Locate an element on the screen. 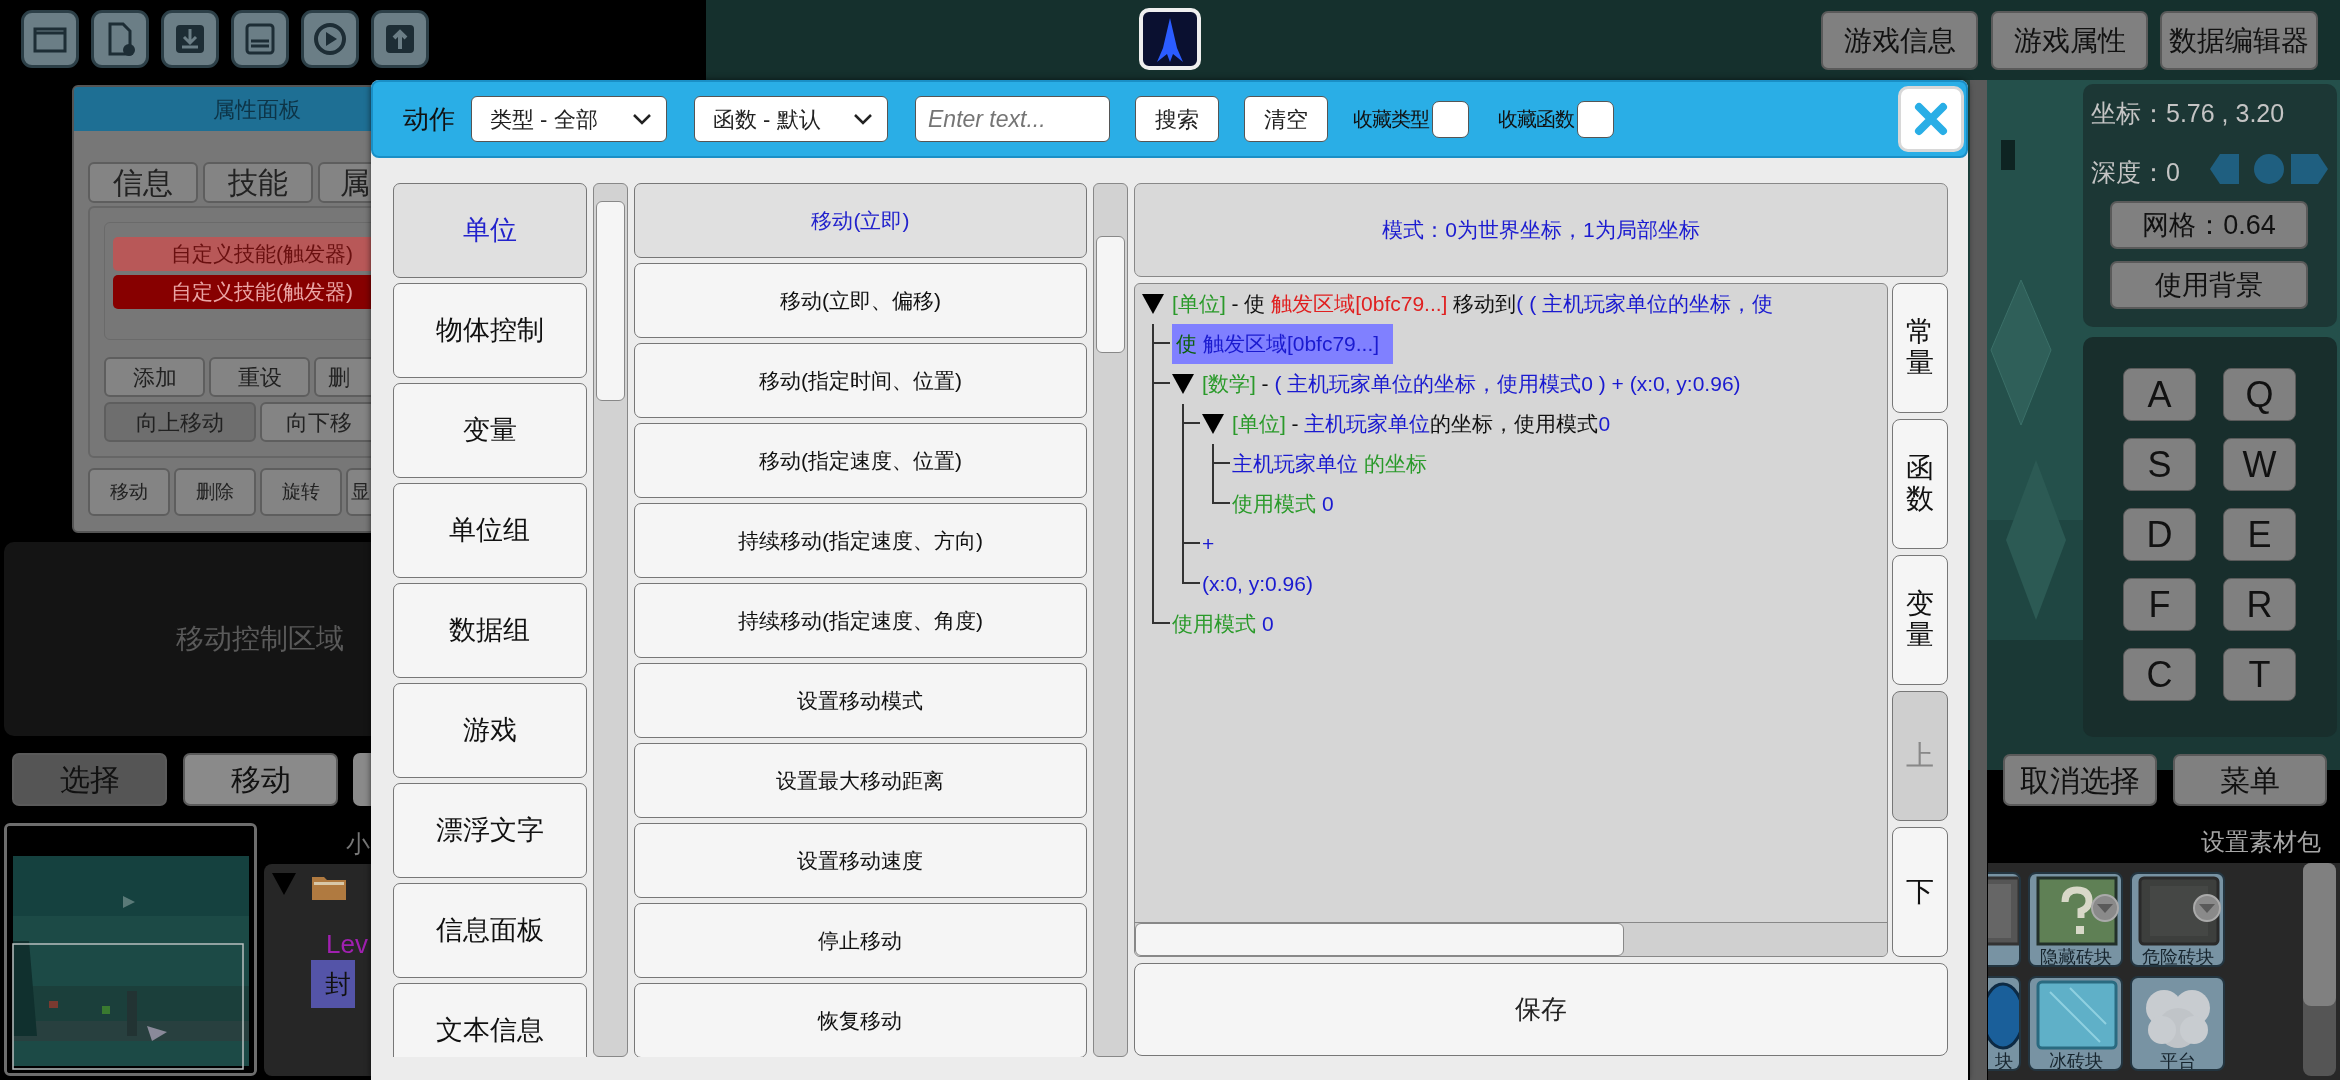  category-item: 信息面板 is located at coordinates (490, 930).